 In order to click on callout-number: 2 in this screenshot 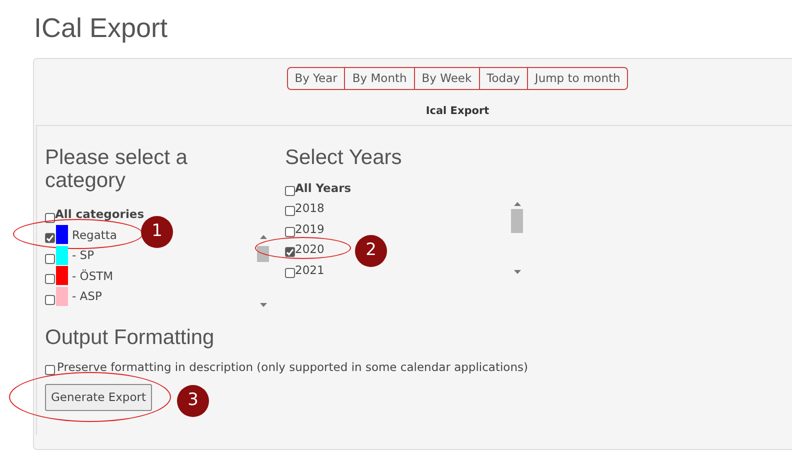, I will do `click(371, 250)`.